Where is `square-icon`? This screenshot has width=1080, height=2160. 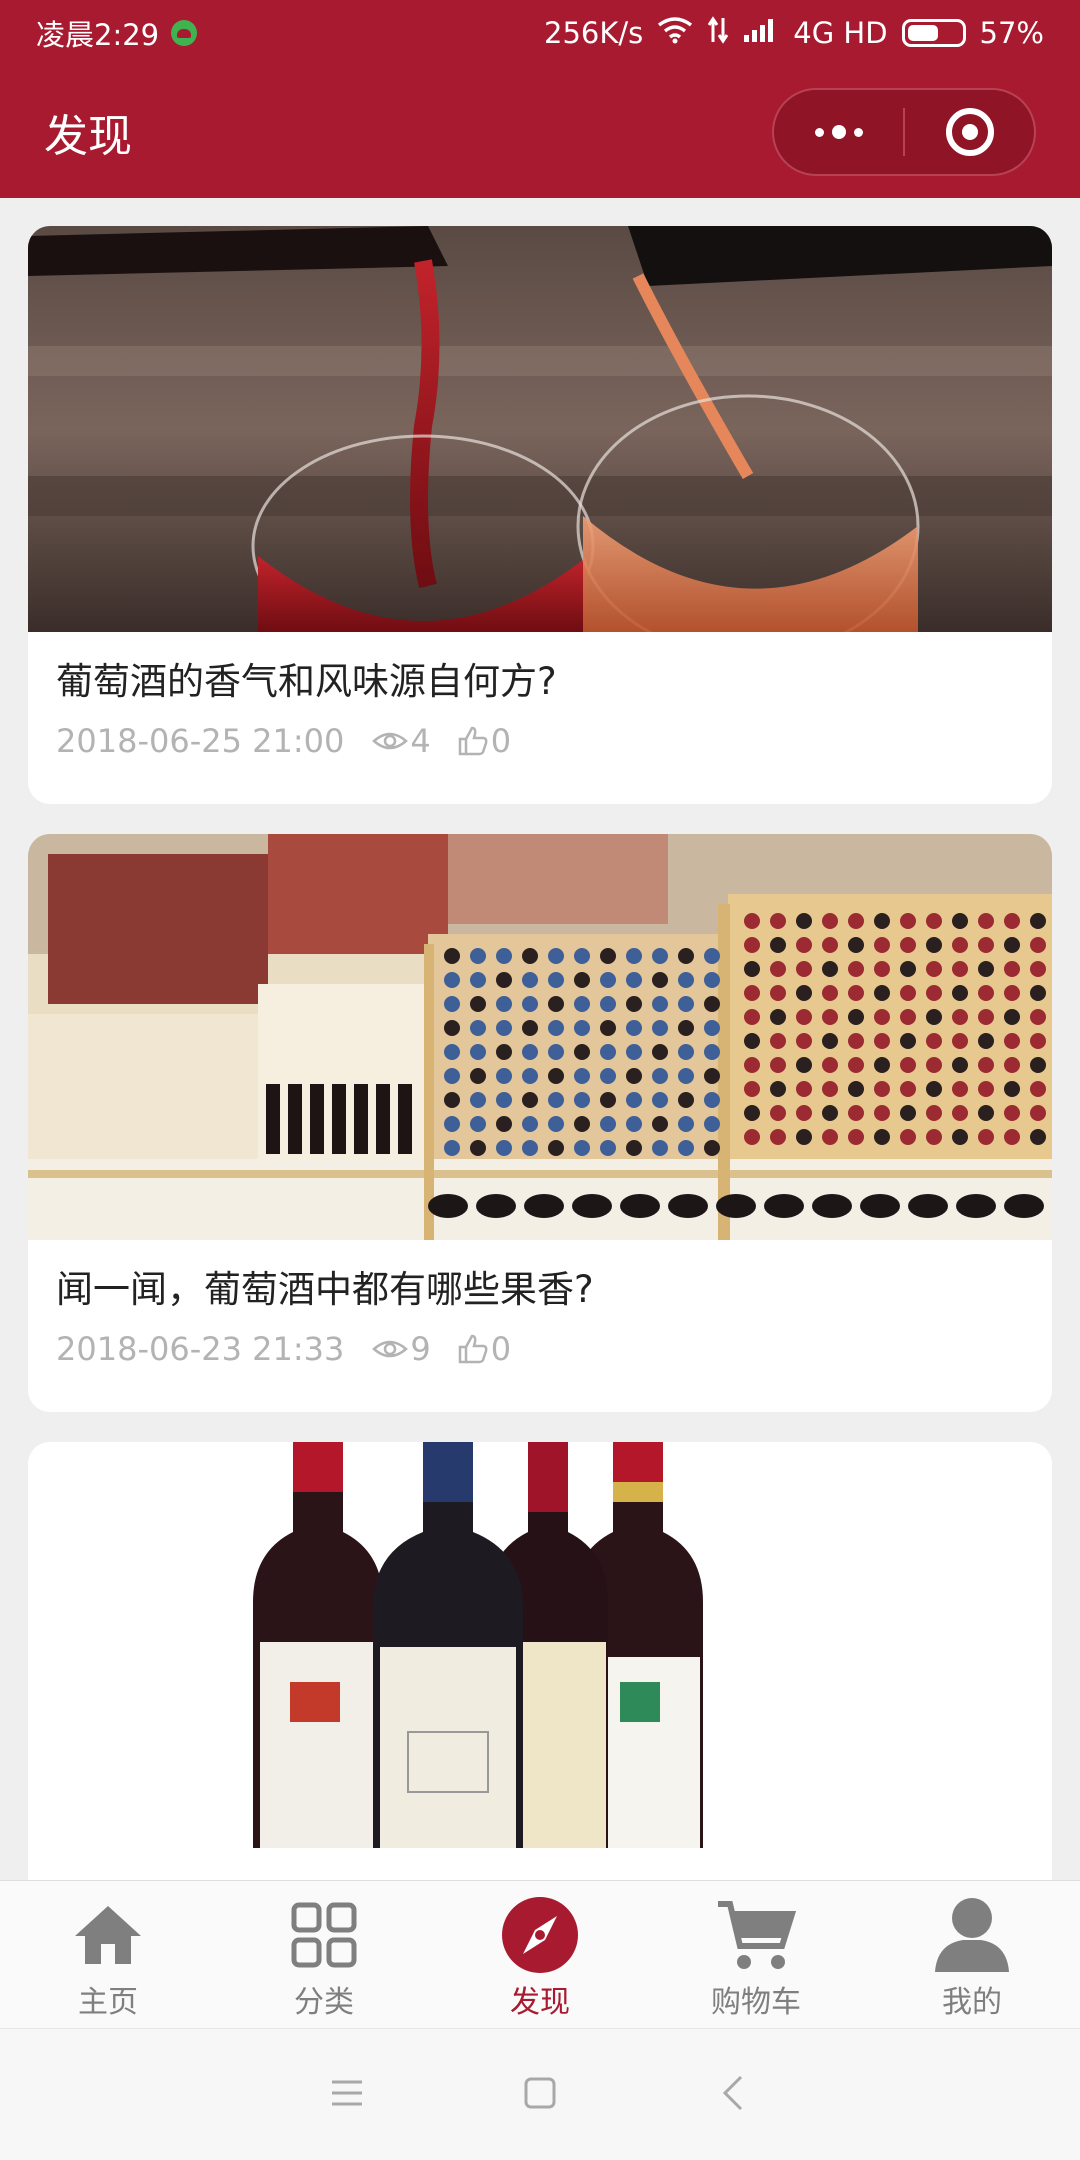
square-icon is located at coordinates (540, 2095).